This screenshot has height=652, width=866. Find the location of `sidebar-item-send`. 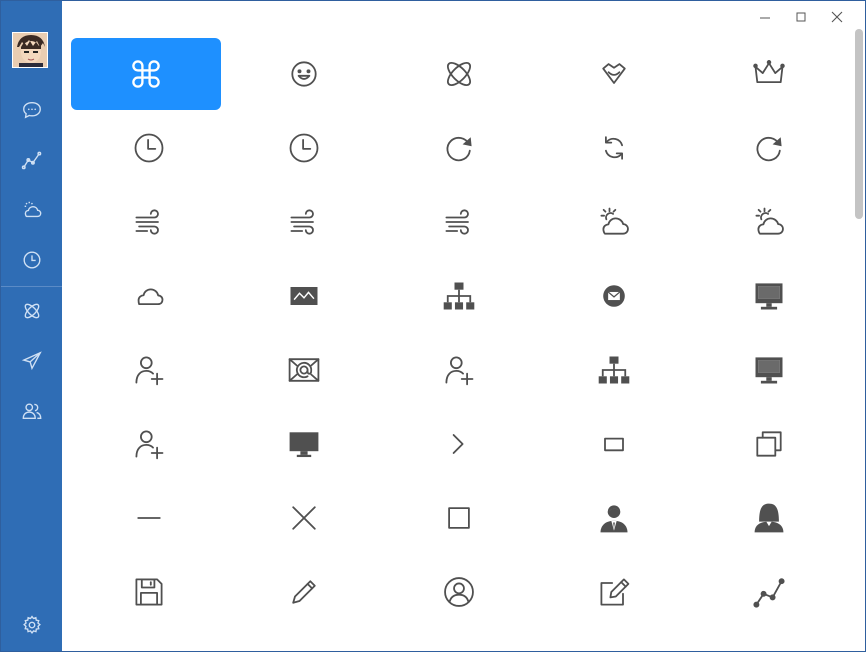

sidebar-item-send is located at coordinates (31, 361).